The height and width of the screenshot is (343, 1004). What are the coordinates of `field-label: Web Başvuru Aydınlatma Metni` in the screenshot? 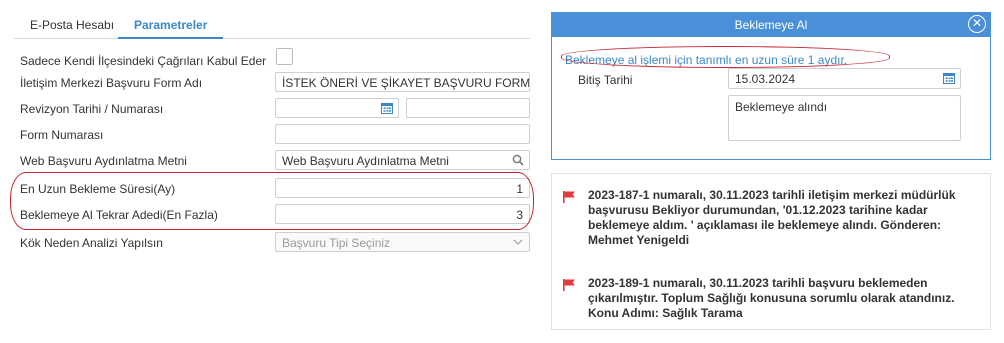 It's located at (103, 161).